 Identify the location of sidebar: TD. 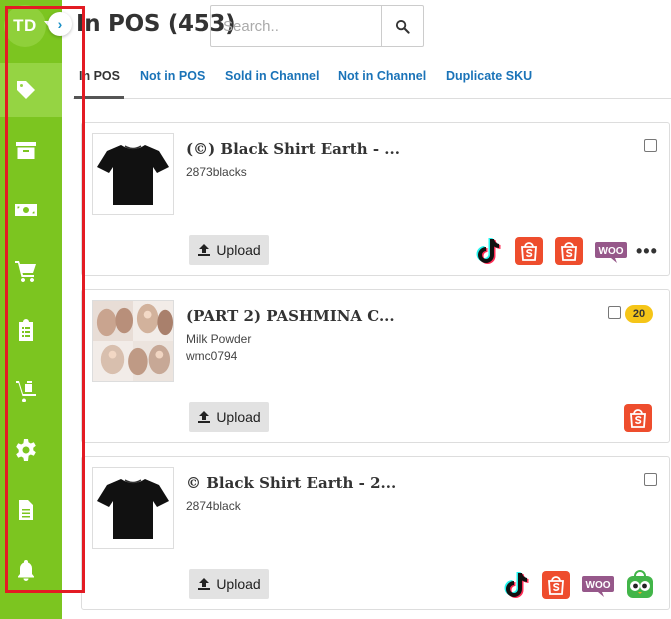
(31, 309).